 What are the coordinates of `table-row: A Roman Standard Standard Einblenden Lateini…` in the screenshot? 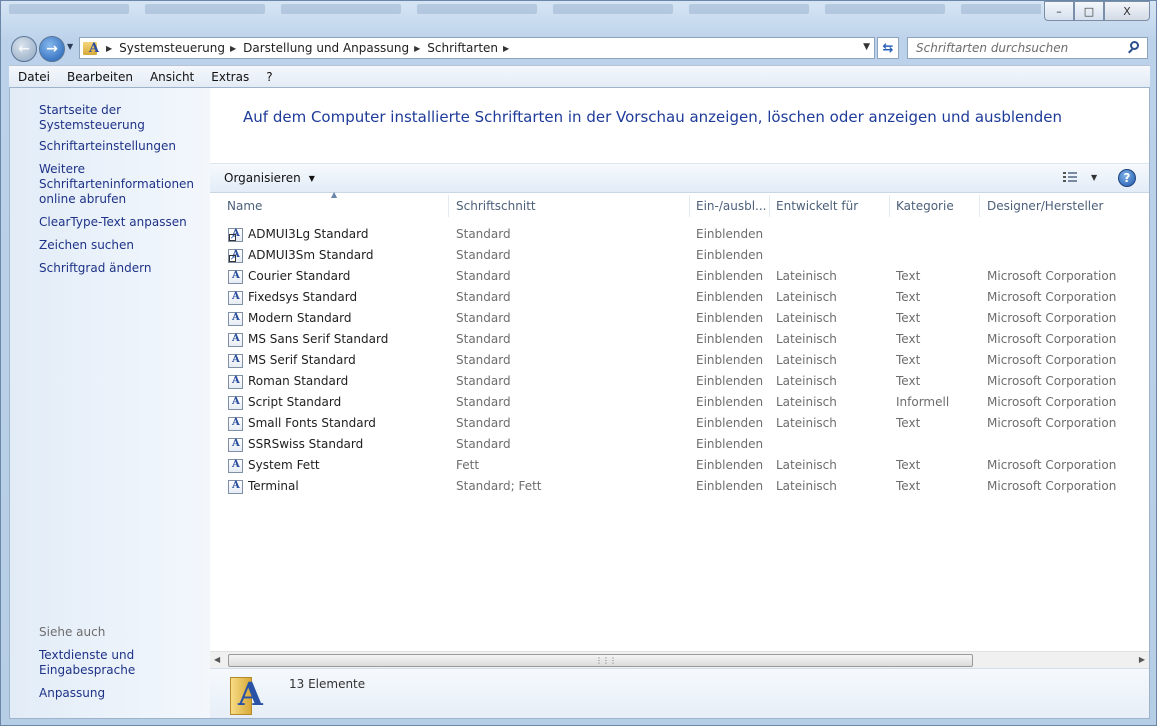 It's located at (679, 381).